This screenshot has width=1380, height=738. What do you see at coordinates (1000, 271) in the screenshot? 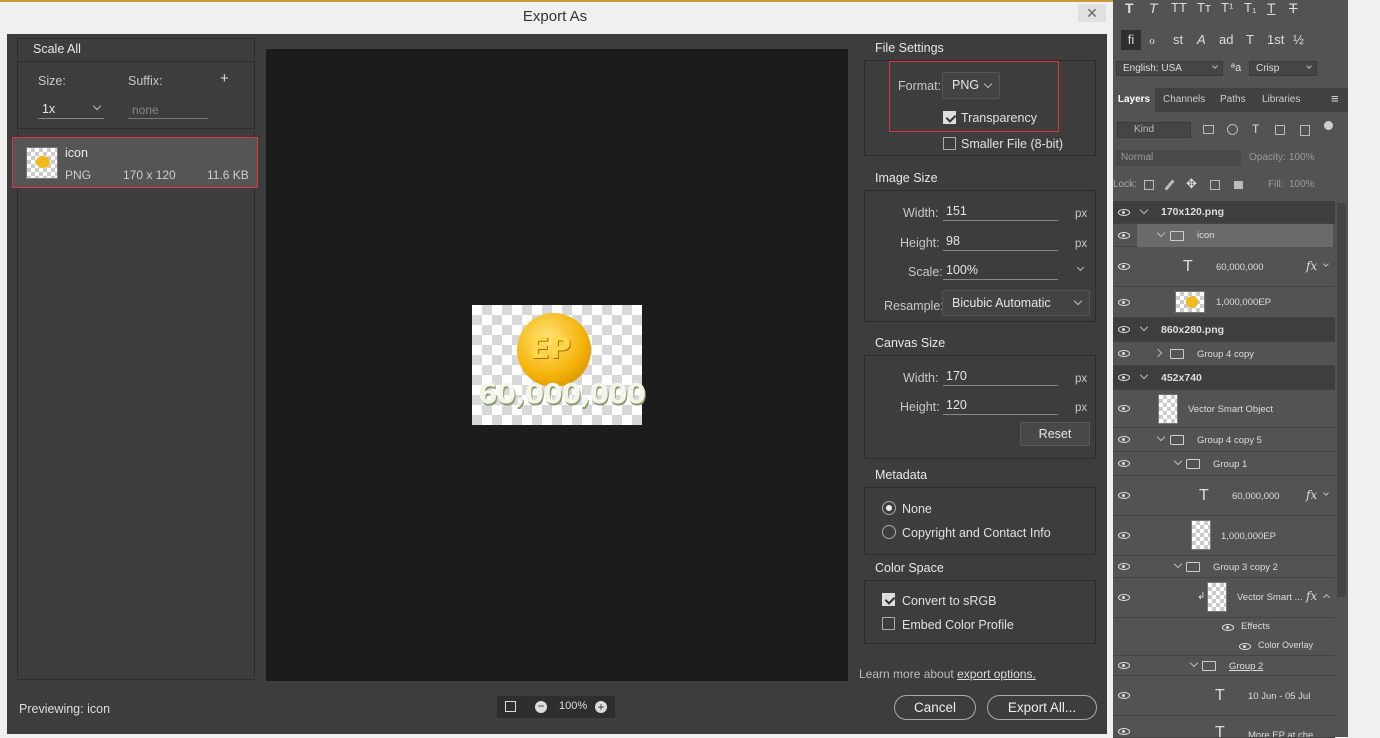
I see `scale-input: 100%` at bounding box center [1000, 271].